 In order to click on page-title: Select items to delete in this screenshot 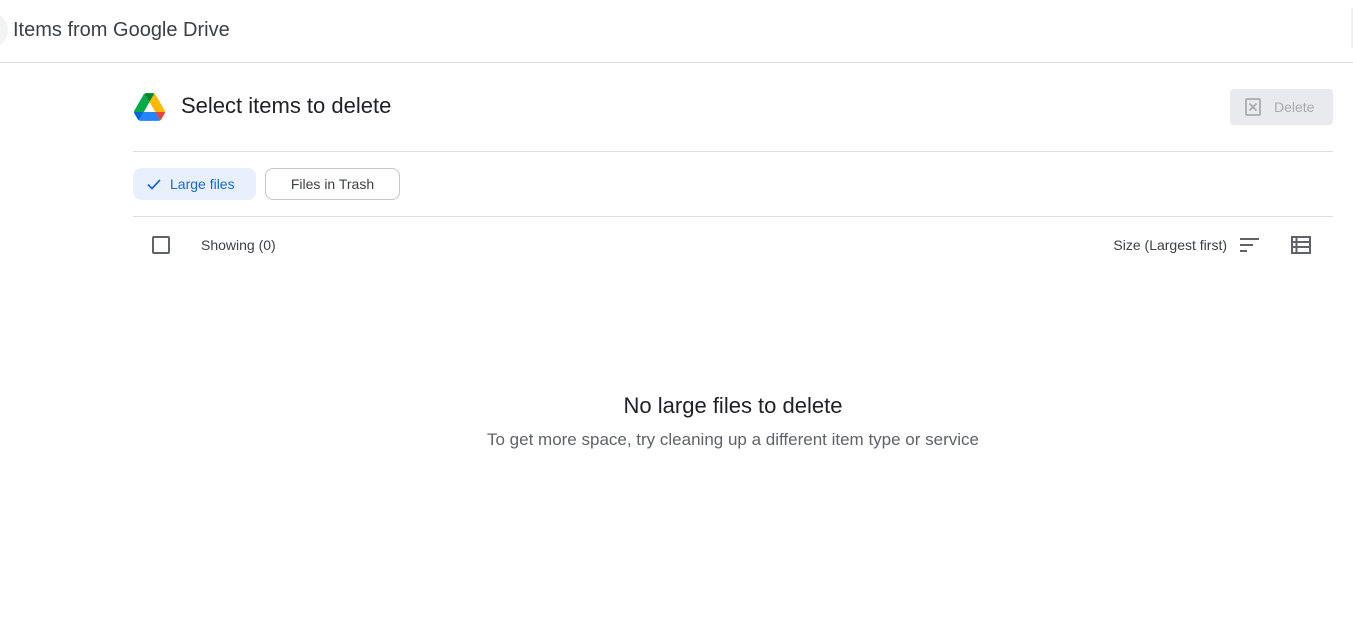, I will do `click(286, 105)`.